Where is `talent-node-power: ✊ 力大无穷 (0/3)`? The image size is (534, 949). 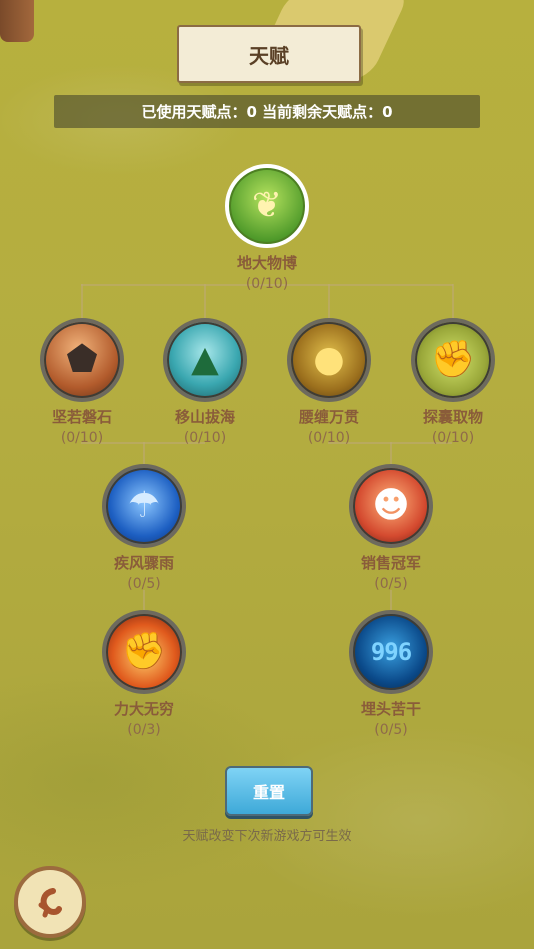 talent-node-power: ✊ 力大无穷 (0/3) is located at coordinates (144, 674).